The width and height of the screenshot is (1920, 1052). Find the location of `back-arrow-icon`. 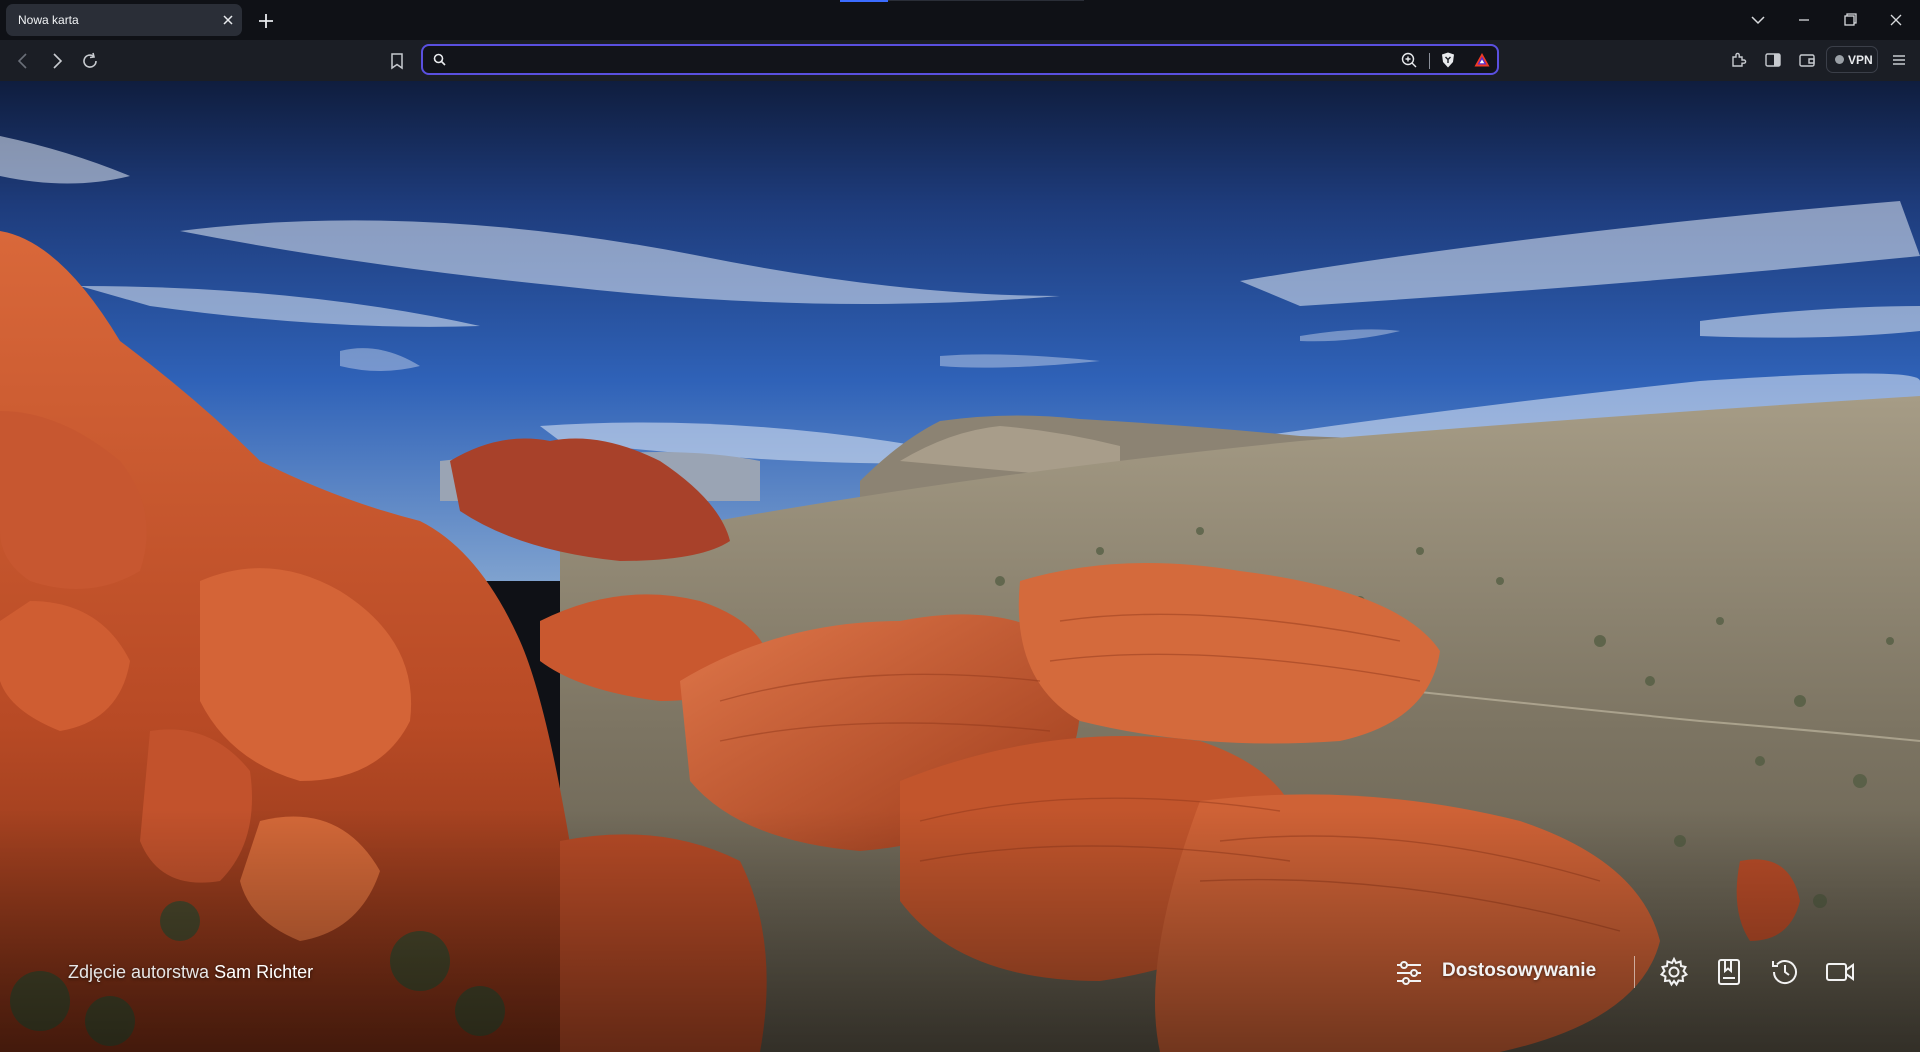

back-arrow-icon is located at coordinates (23, 61).